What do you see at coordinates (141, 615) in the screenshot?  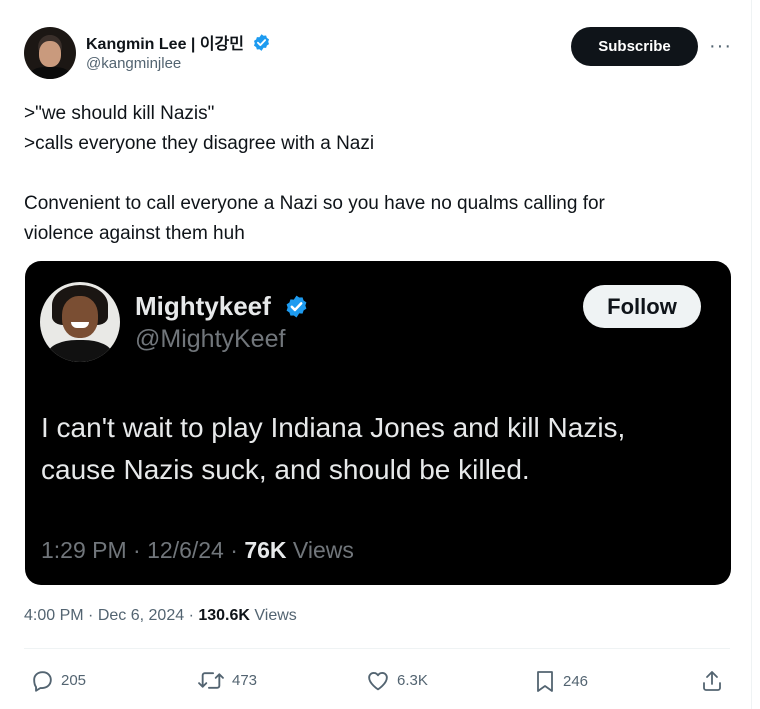 I see `tweet-date: Dec 6, 2024` at bounding box center [141, 615].